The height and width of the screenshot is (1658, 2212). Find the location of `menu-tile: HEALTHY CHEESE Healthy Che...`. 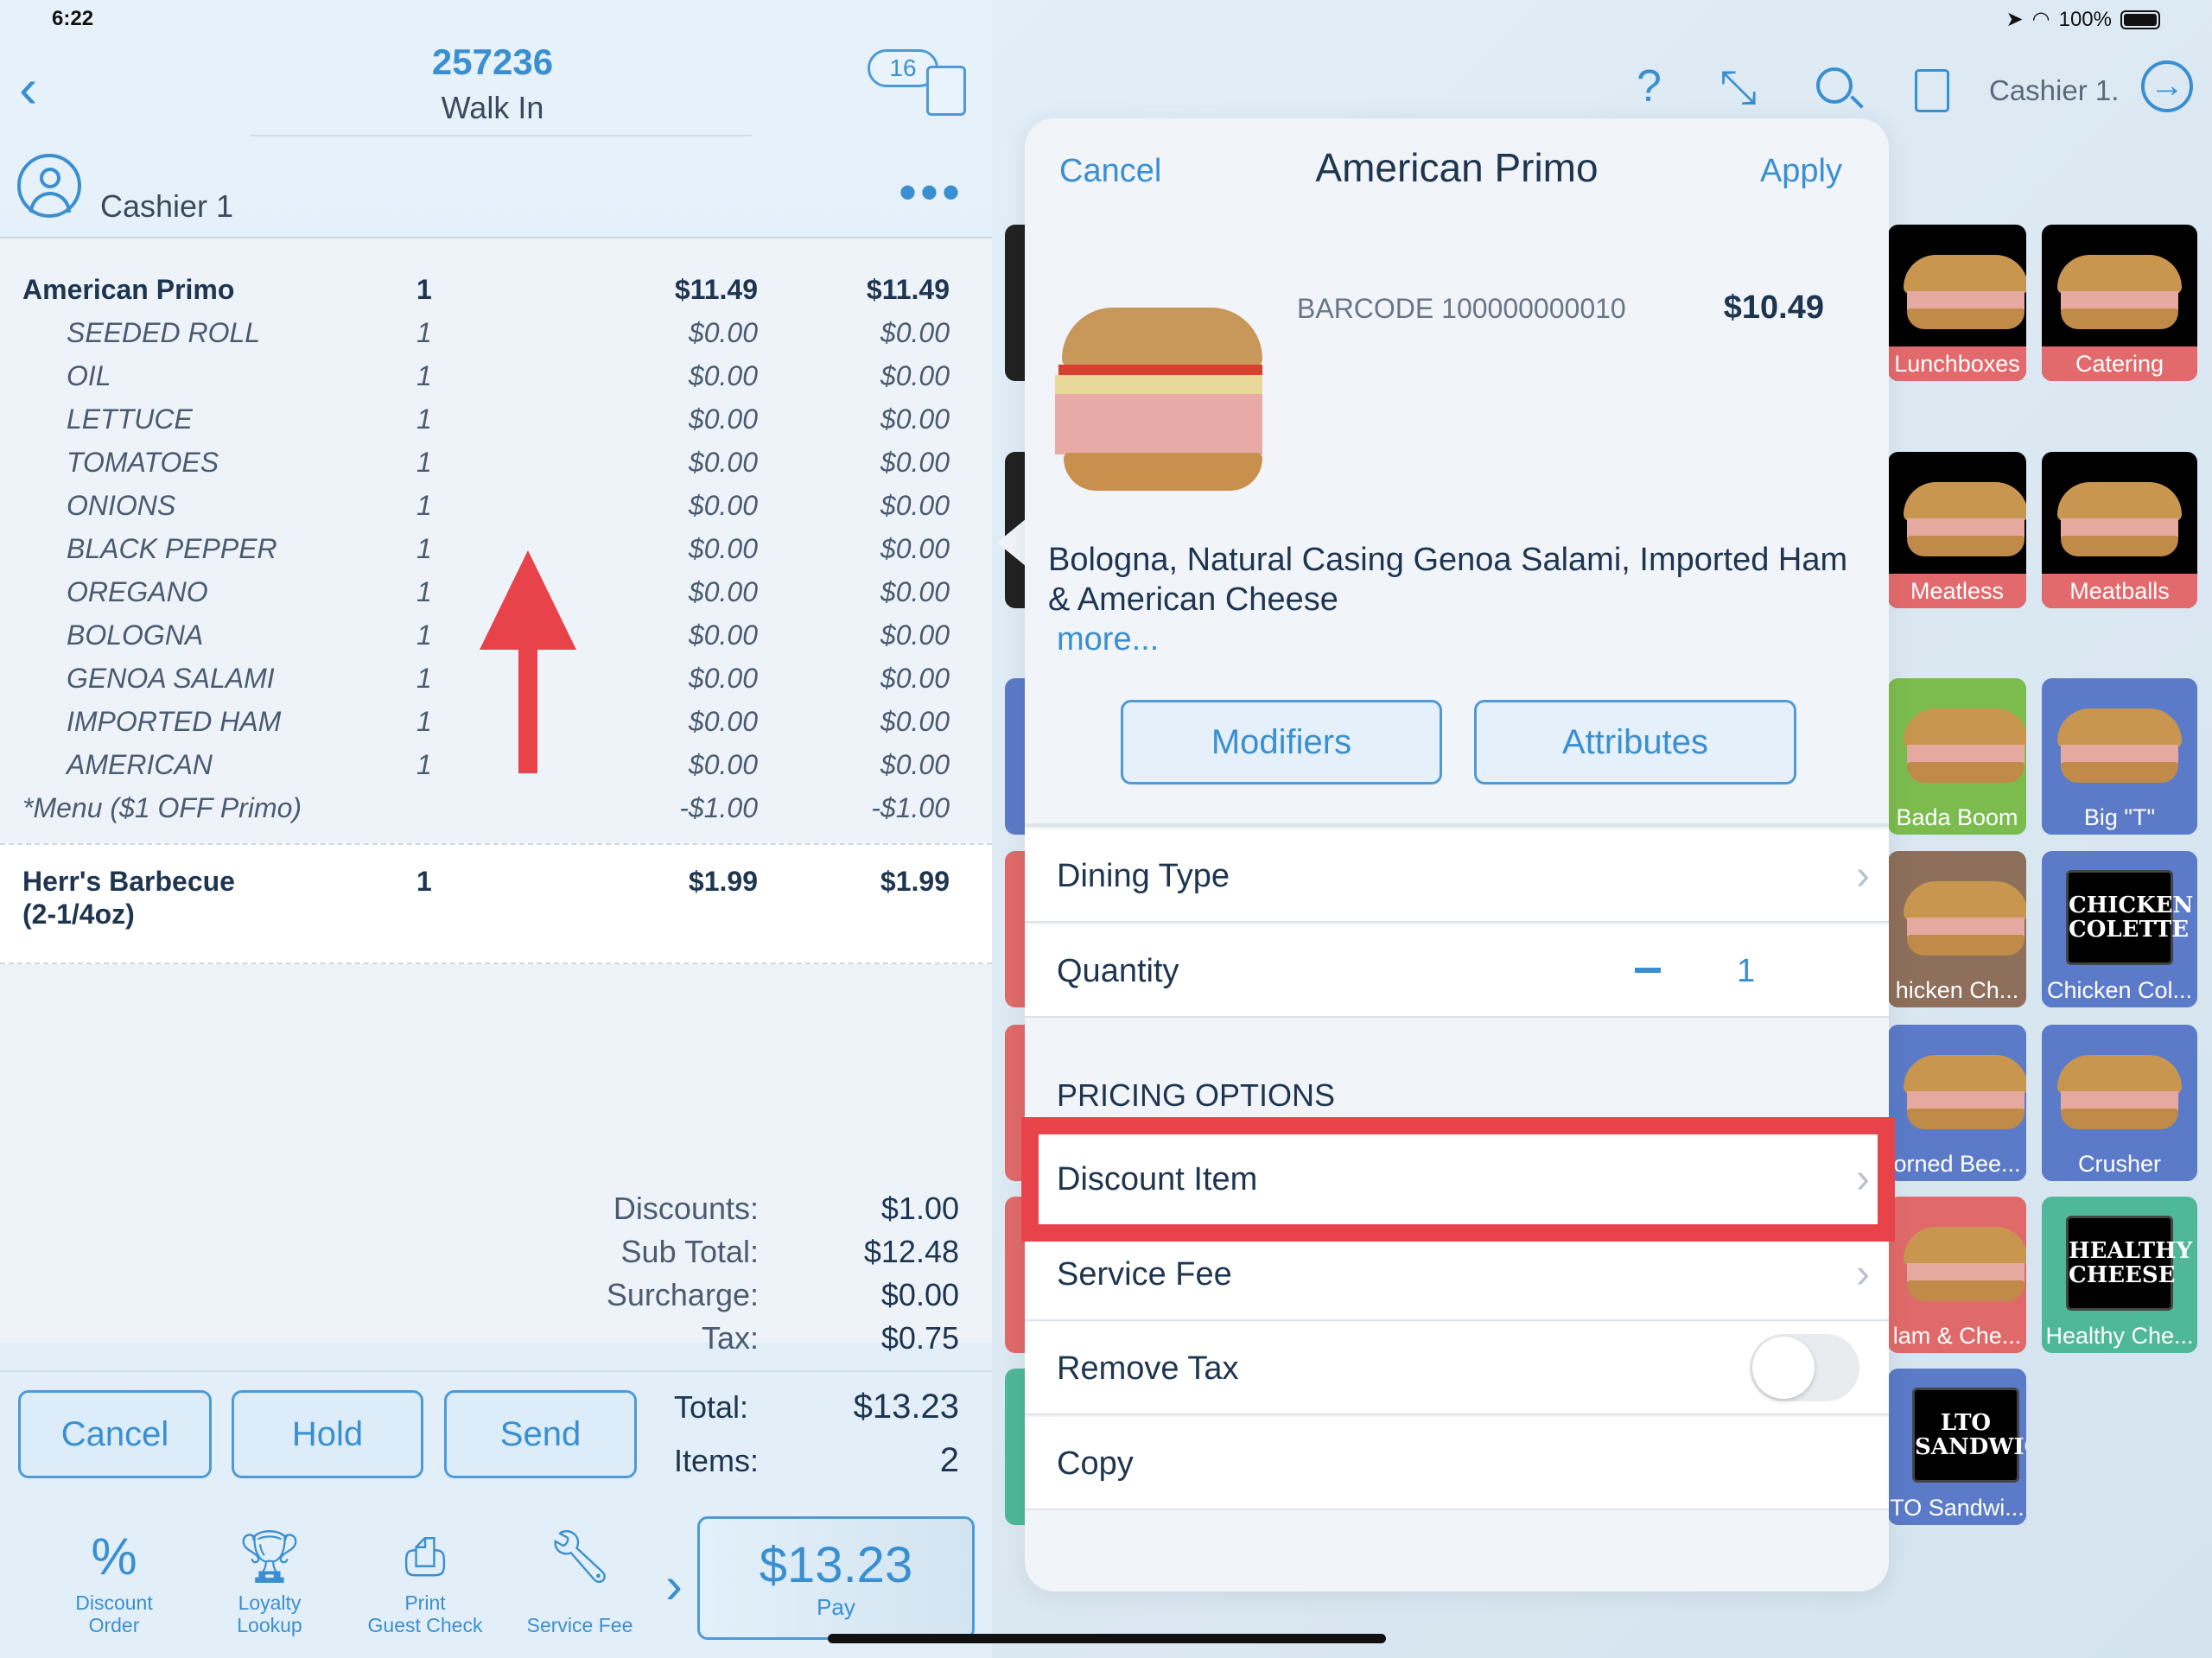

menu-tile: HEALTHY CHEESE Healthy Che... is located at coordinates (2119, 1275).